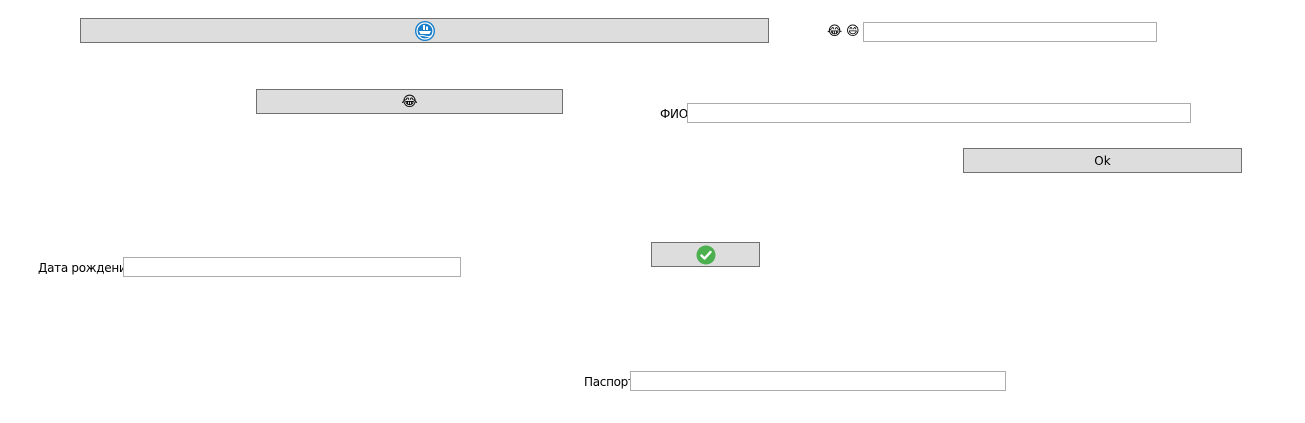 This screenshot has height=423, width=1305. What do you see at coordinates (1010, 32) in the screenshot?
I see `emoji-text-field` at bounding box center [1010, 32].